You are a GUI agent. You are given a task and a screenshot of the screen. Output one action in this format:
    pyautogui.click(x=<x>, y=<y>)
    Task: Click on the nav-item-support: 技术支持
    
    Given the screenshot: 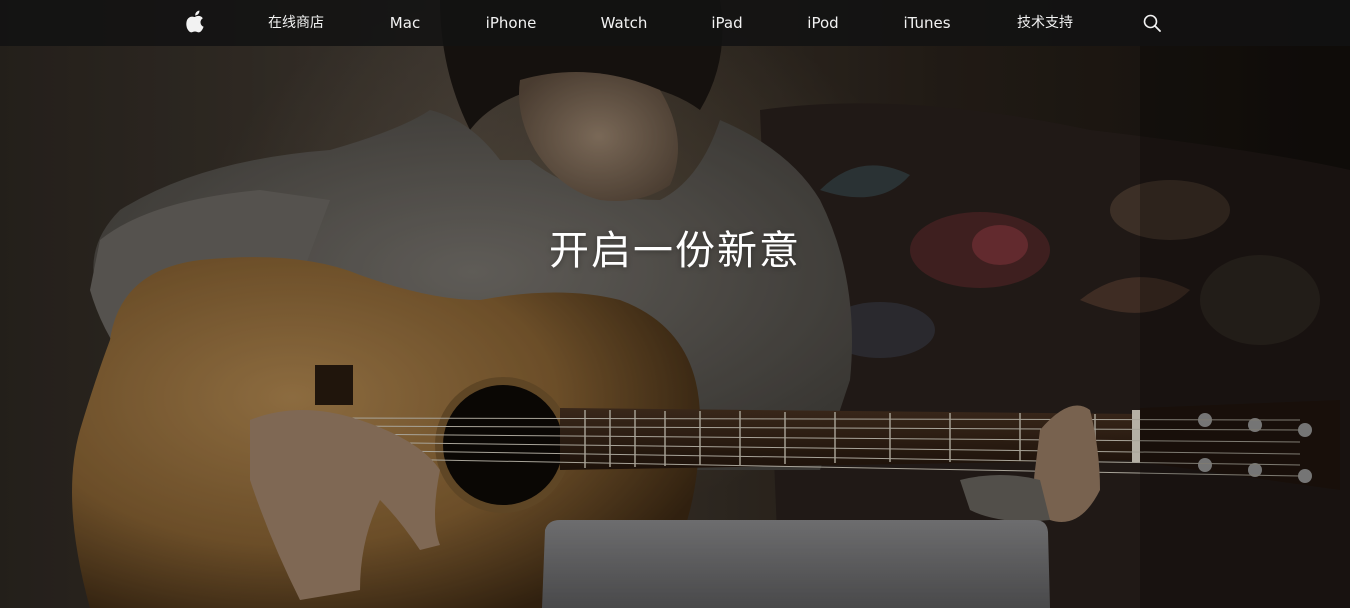 What is the action you would take?
    pyautogui.click(x=1045, y=23)
    